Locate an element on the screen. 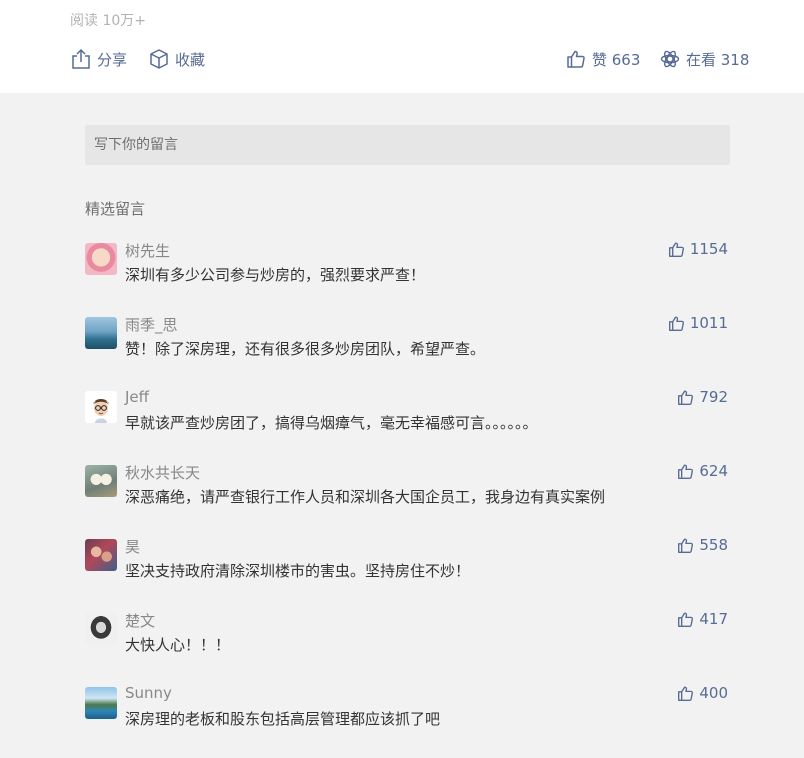 The image size is (804, 758). comment-text: 大快人心！！！ is located at coordinates (178, 645).